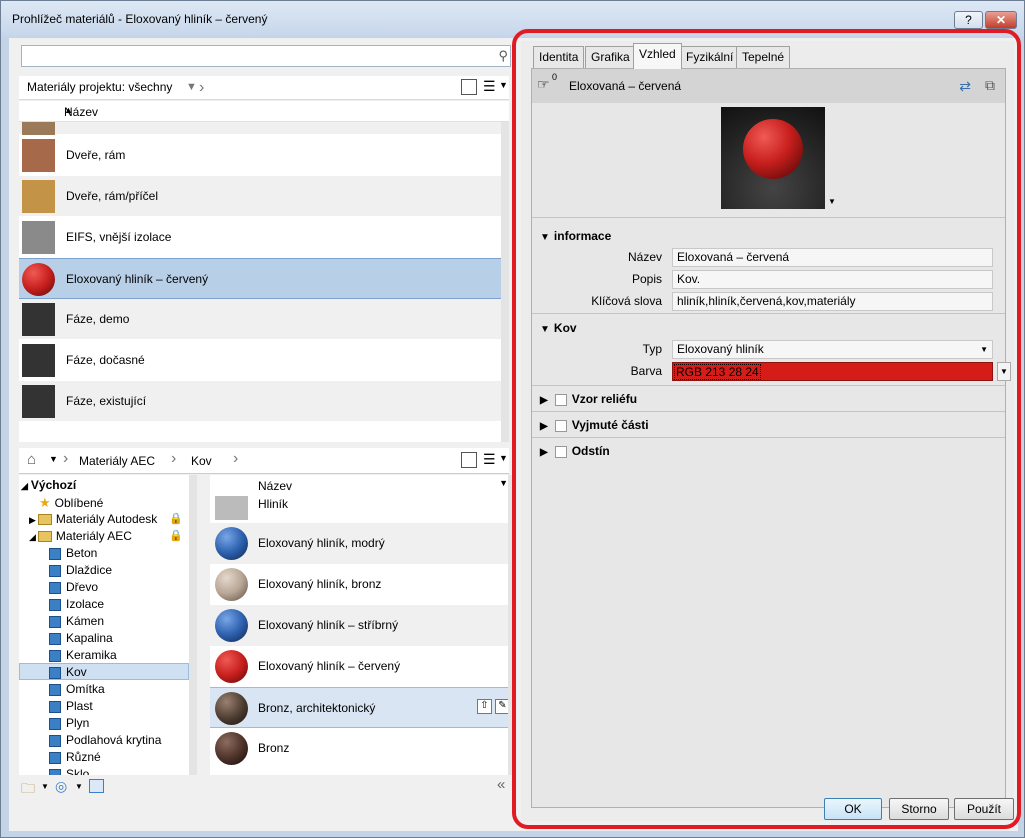 This screenshot has width=1025, height=838. Describe the element at coordinates (264, 360) in the screenshot. I see `list-item: Fáze, dočasné` at that location.